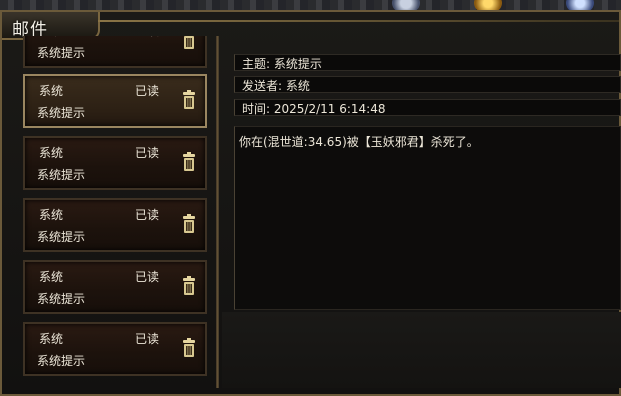 The image size is (621, 396). I want to click on time-value: 2025/2/11 6:14:48, so click(329, 109).